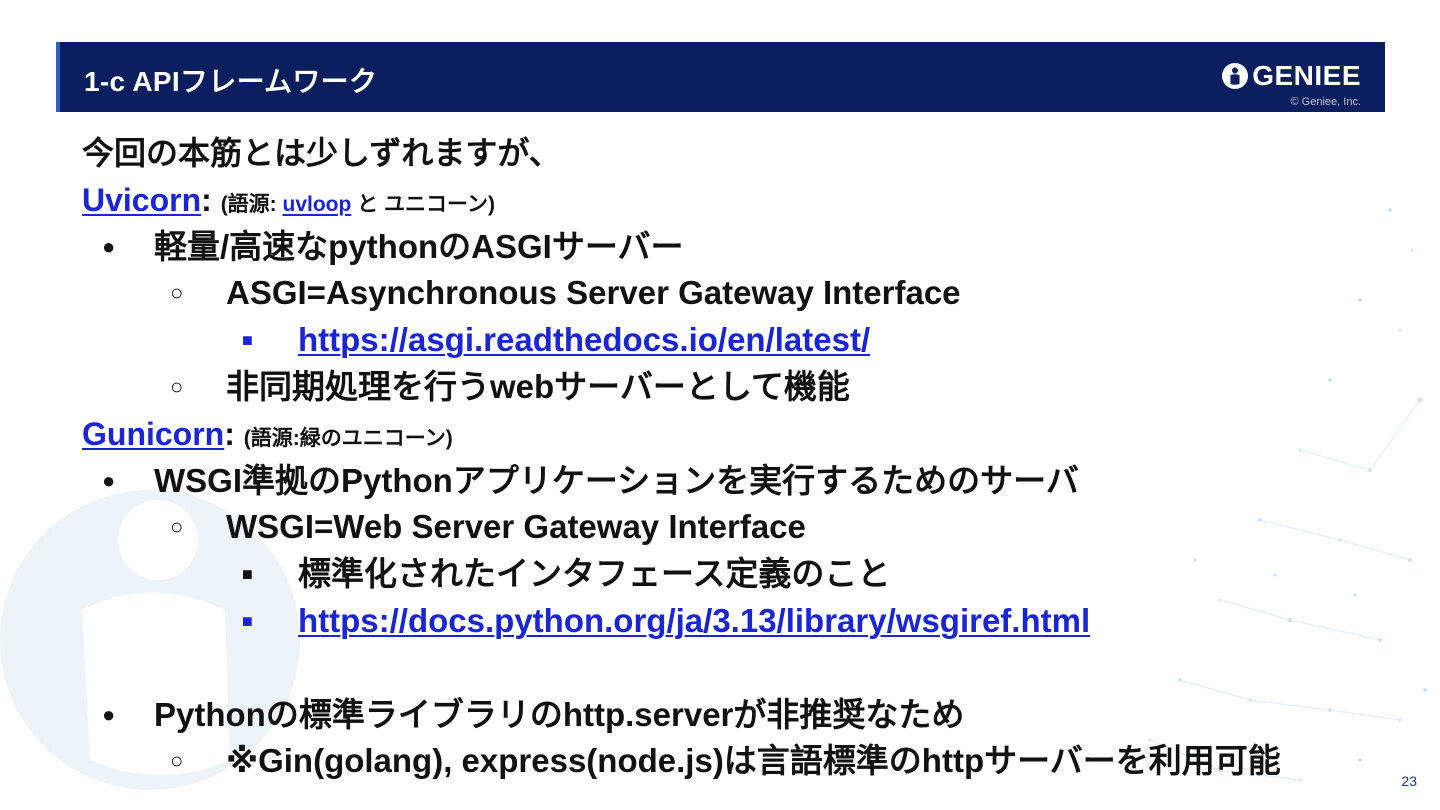 The image size is (1440, 810). What do you see at coordinates (720, 77) in the screenshot?
I see `slide-header: 1-c APIフレームワーク GENIEE © Geniee, Inc.` at bounding box center [720, 77].